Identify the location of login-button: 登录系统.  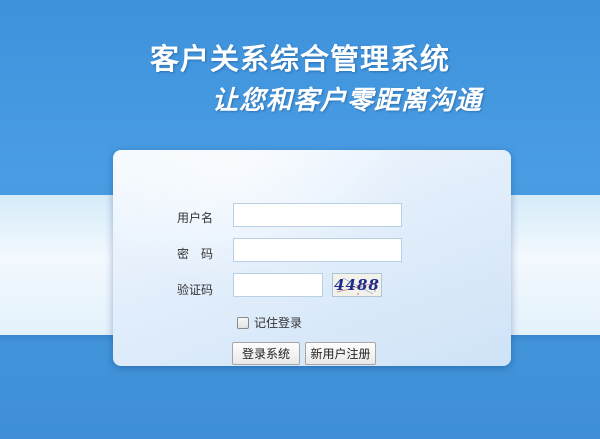
(266, 353).